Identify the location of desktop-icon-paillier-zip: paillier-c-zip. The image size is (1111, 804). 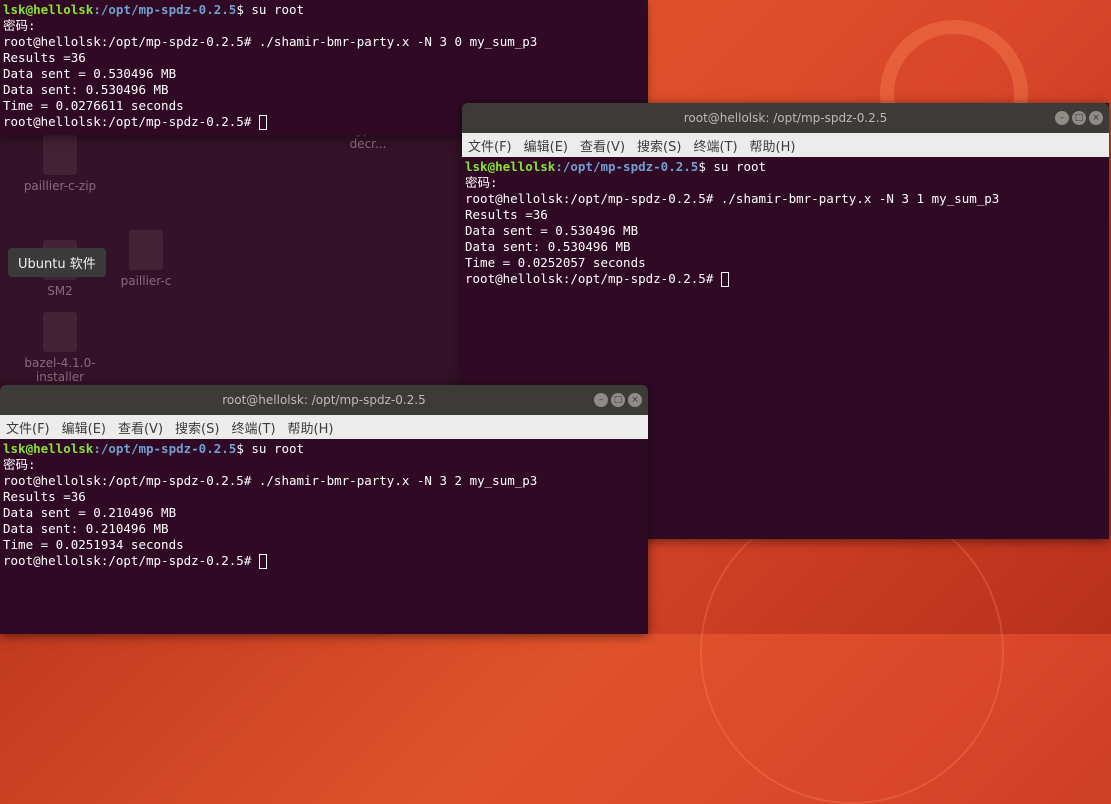
(60, 164).